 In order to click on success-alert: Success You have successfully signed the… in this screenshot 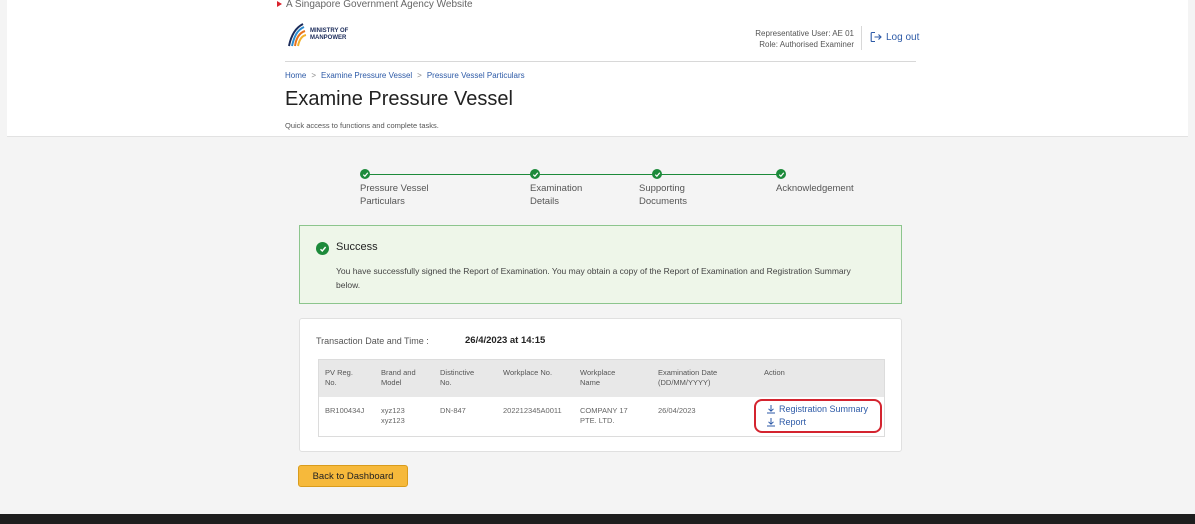, I will do `click(600, 264)`.